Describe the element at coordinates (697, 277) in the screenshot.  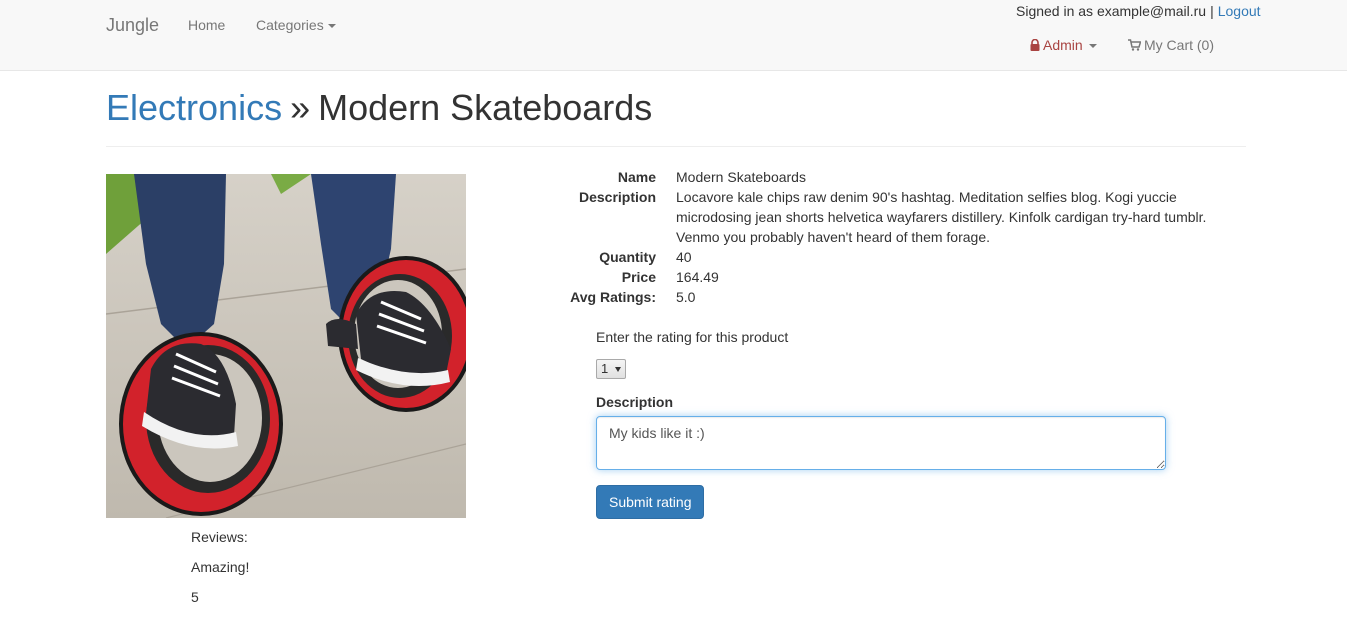
I see `detail-value: 164.49` at that location.